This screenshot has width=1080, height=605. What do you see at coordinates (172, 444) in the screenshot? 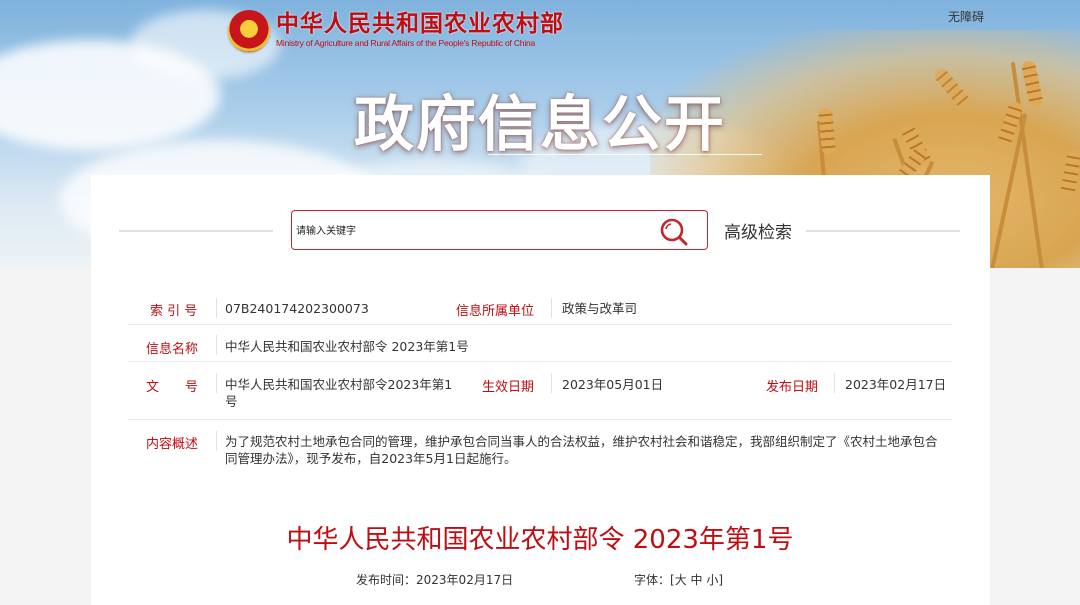
I see `summary-label: 内容概述` at bounding box center [172, 444].